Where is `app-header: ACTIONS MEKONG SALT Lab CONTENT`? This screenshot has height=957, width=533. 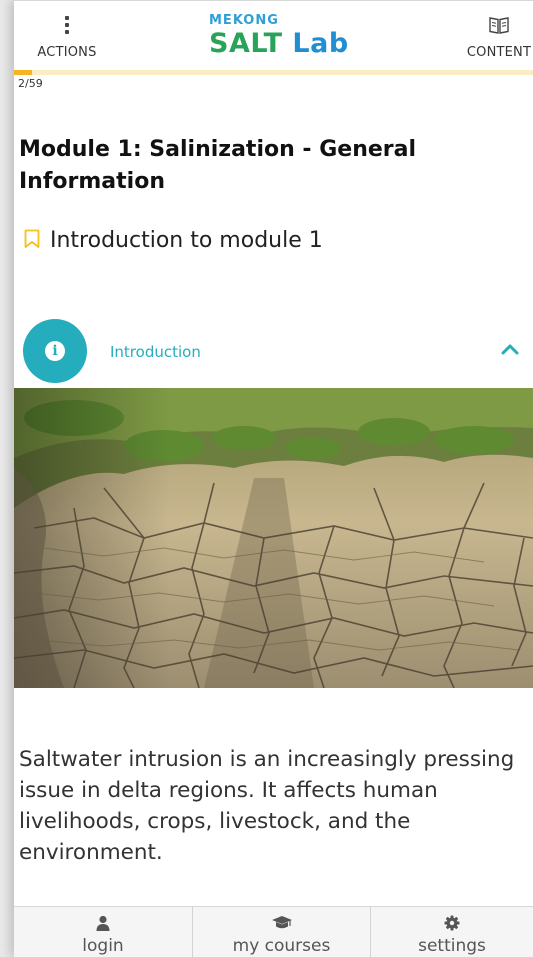
app-header: ACTIONS MEKONG SALT Lab CONTENT is located at coordinates (273, 35).